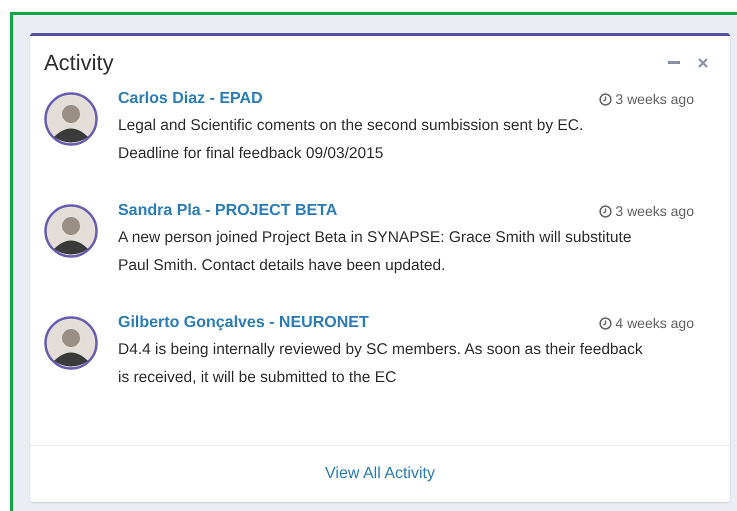  Describe the element at coordinates (674, 63) in the screenshot. I see `minimize-icon` at that location.